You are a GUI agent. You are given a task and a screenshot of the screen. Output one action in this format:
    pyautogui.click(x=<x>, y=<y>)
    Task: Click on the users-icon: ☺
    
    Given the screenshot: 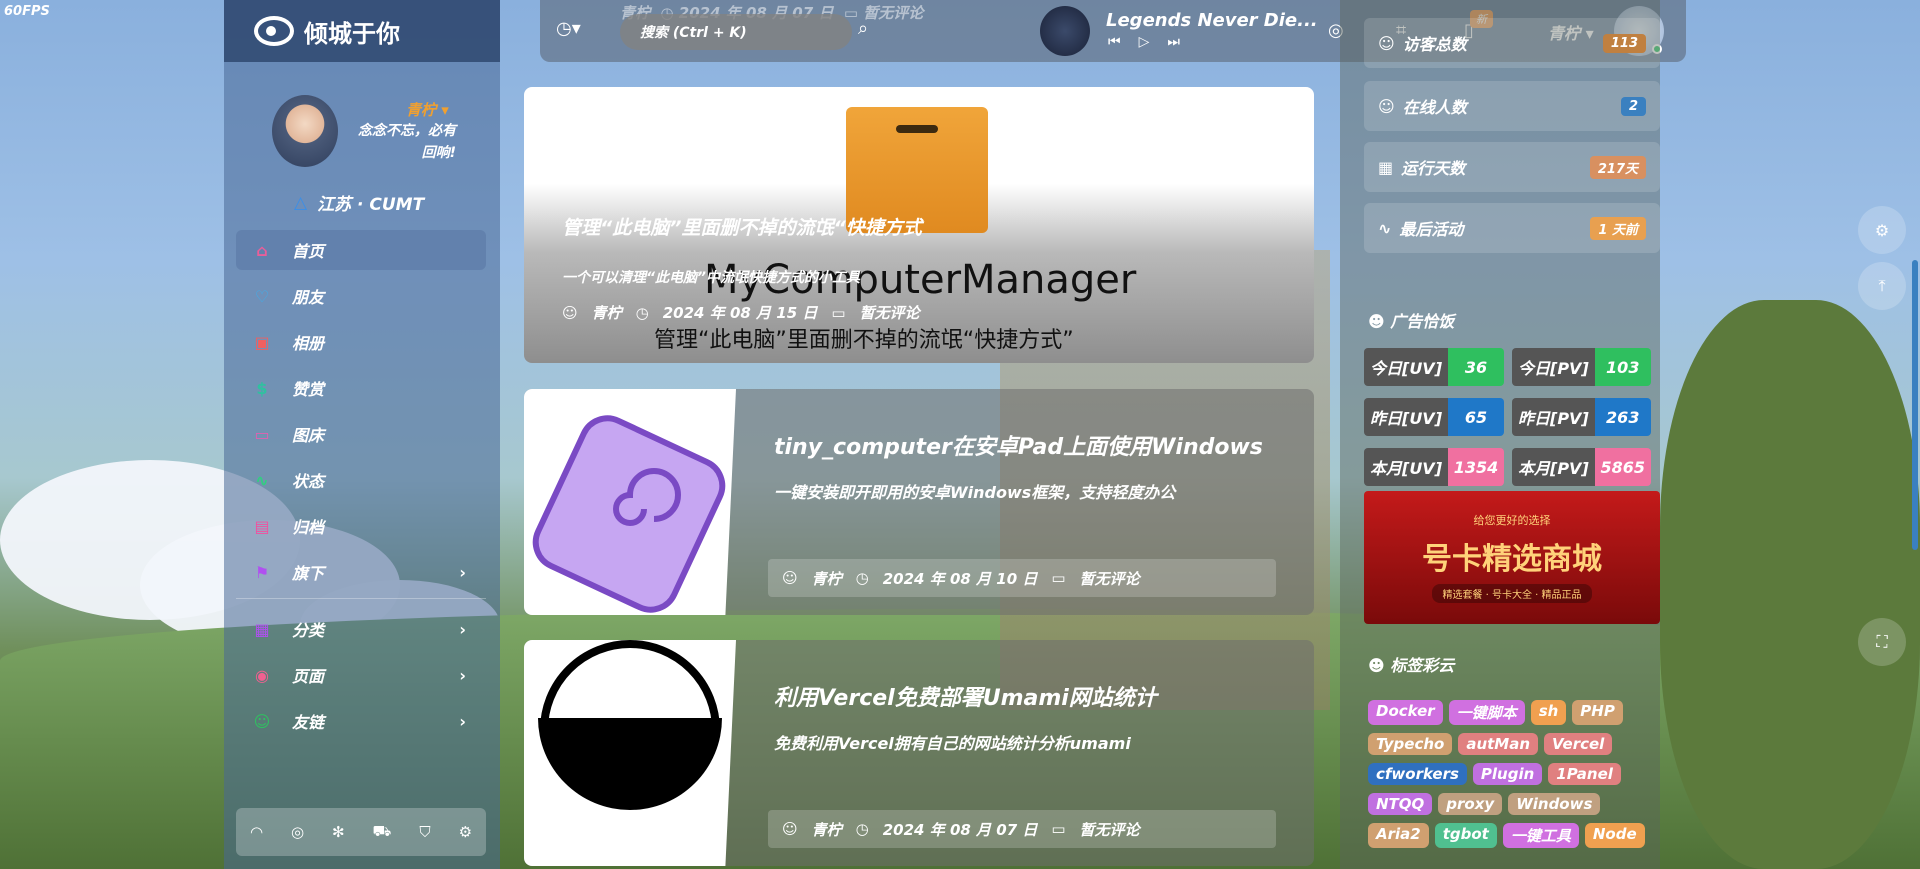 What is the action you would take?
    pyautogui.click(x=1386, y=43)
    